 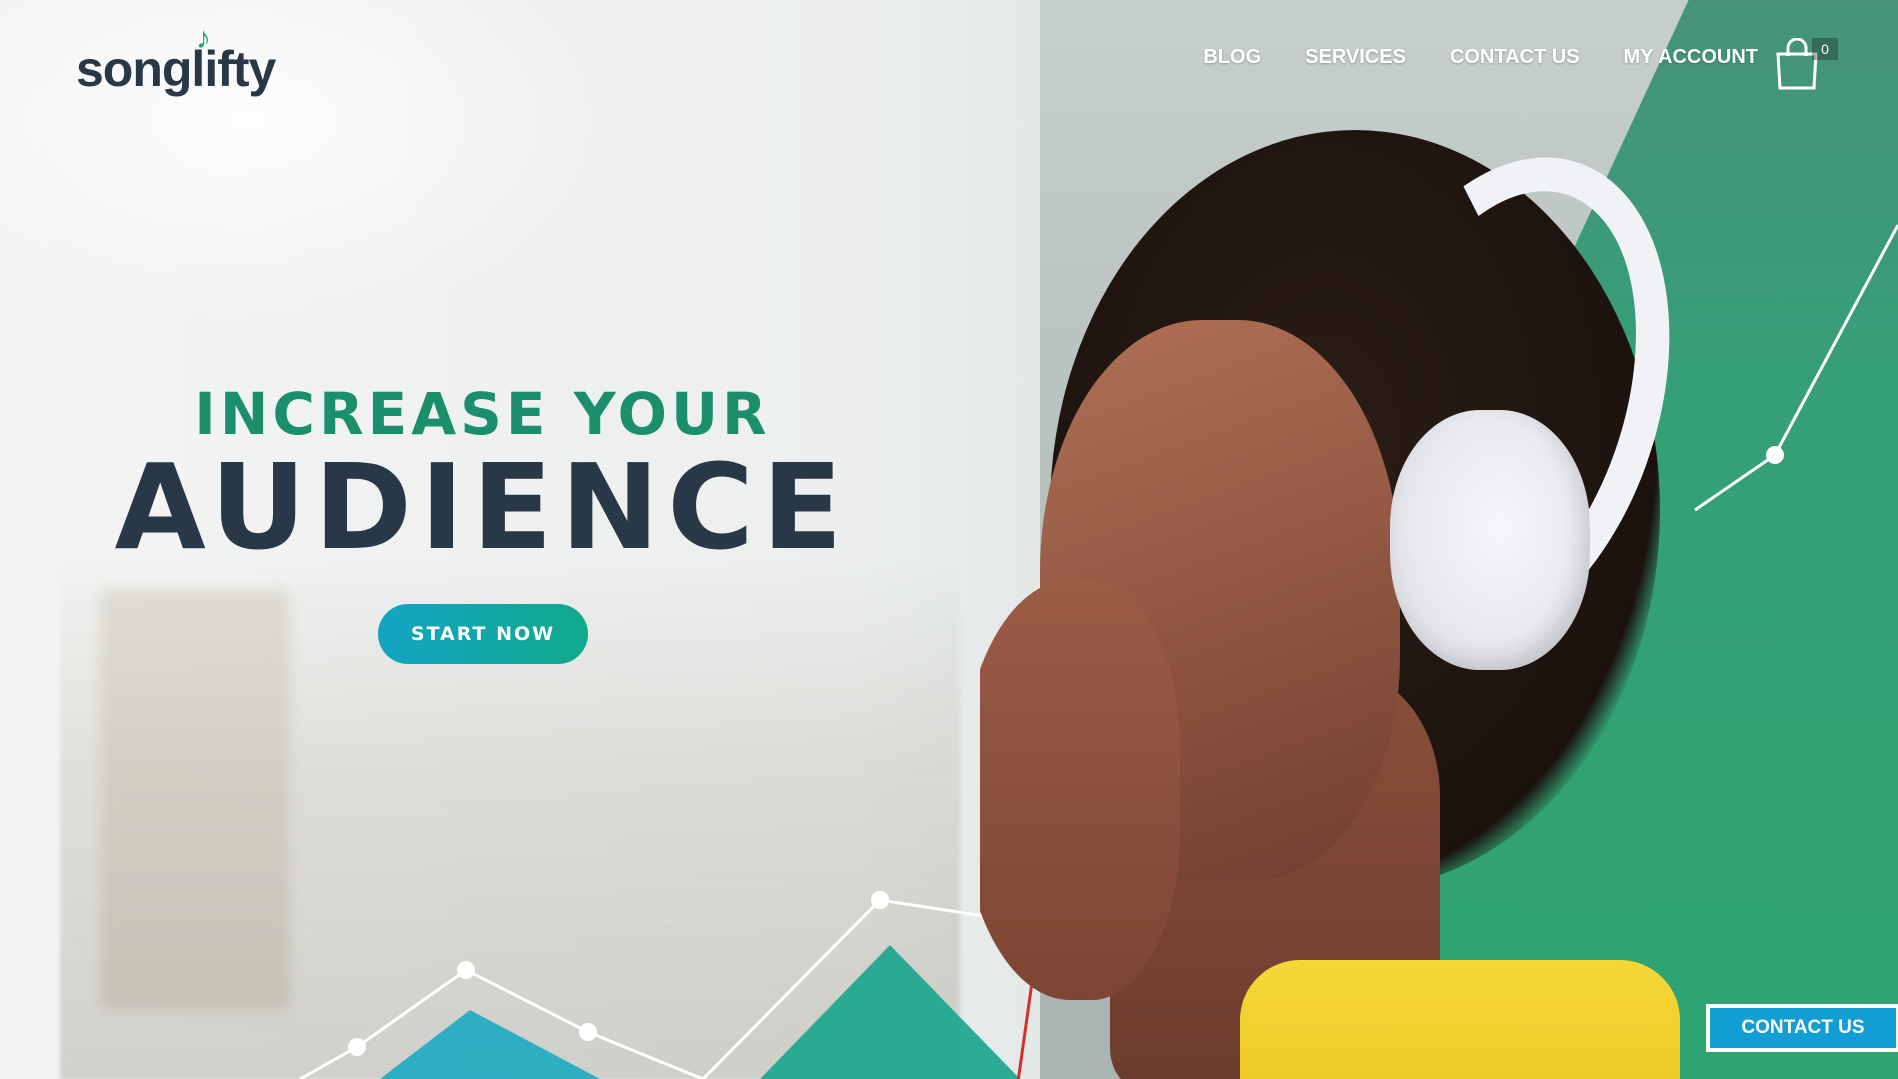 What do you see at coordinates (1802, 1028) in the screenshot?
I see `floating-contact-button: CONTACT US` at bounding box center [1802, 1028].